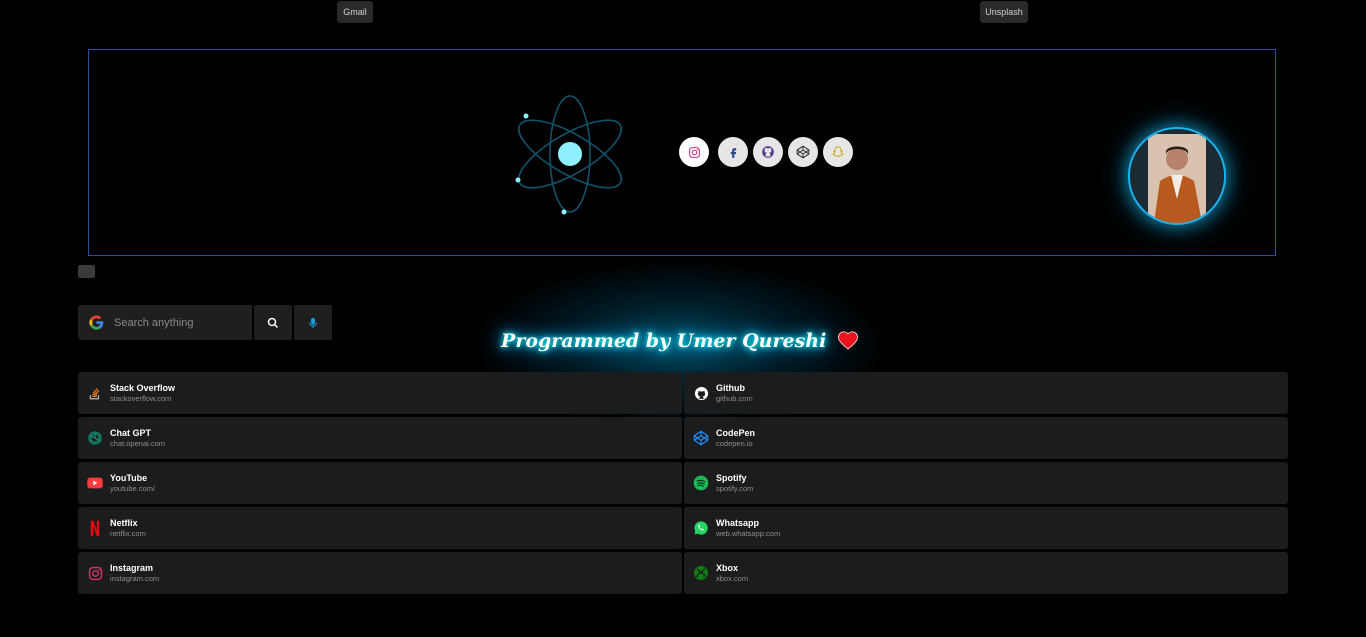 The width and height of the screenshot is (1366, 637). I want to click on link-url: netflix.com, so click(128, 533).